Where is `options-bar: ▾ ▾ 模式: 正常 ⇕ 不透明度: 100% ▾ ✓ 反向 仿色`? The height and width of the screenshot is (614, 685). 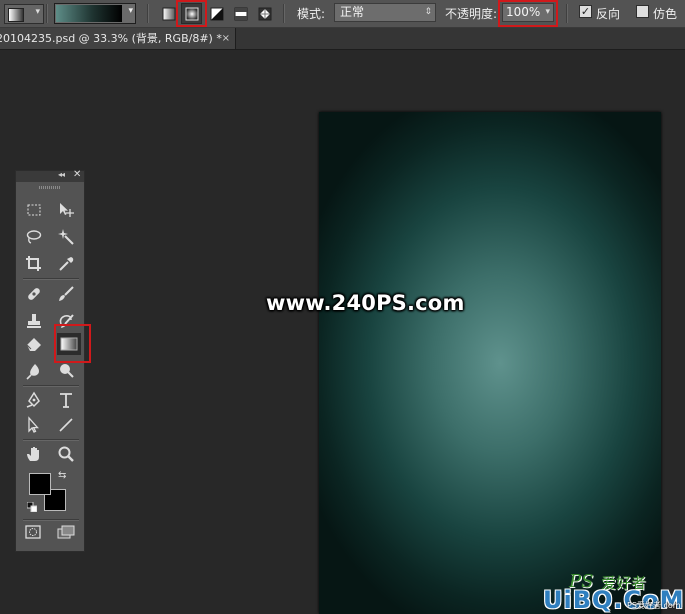 options-bar: ▾ ▾ 模式: 正常 ⇕ 不透明度: 100% ▾ ✓ 反向 仿色 is located at coordinates (342, 14).